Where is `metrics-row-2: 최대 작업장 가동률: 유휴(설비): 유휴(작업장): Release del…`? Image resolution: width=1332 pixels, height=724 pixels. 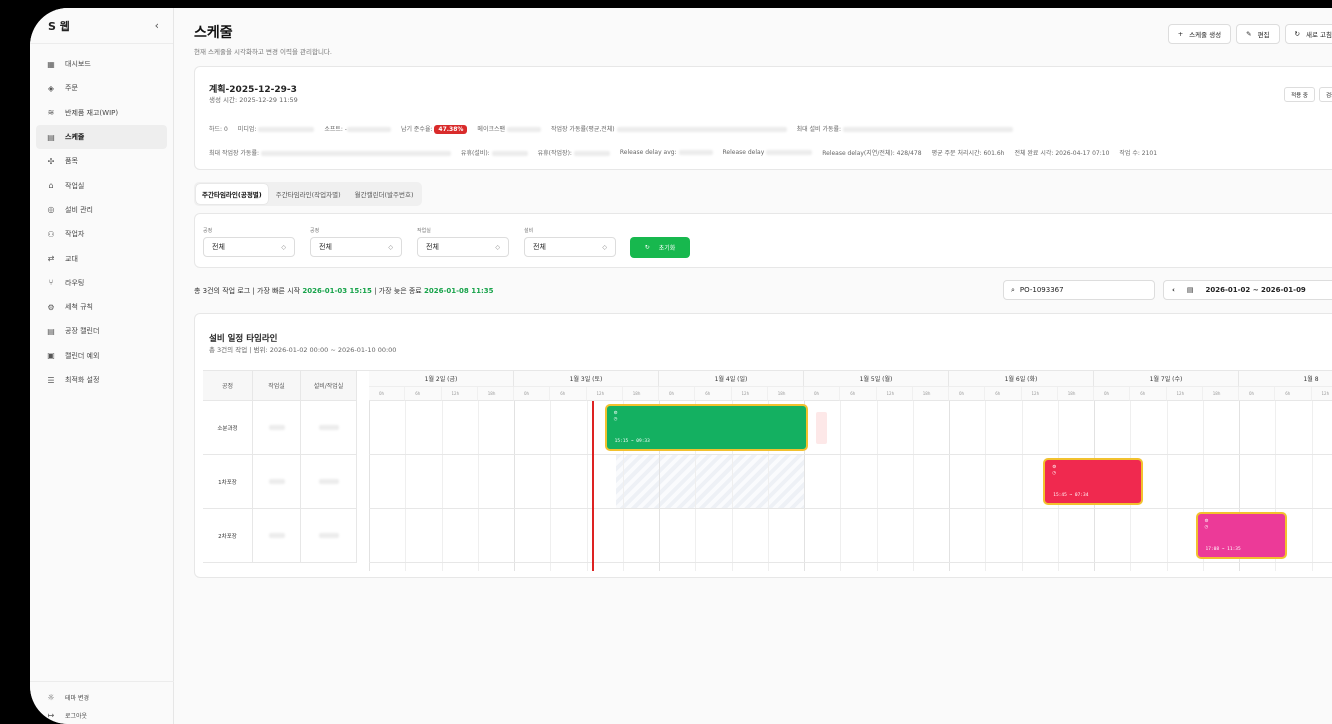
metrics-row-2: 최대 작업장 가동률: 유휴(설비): 유휴(작업장): Release del… is located at coordinates (683, 152).